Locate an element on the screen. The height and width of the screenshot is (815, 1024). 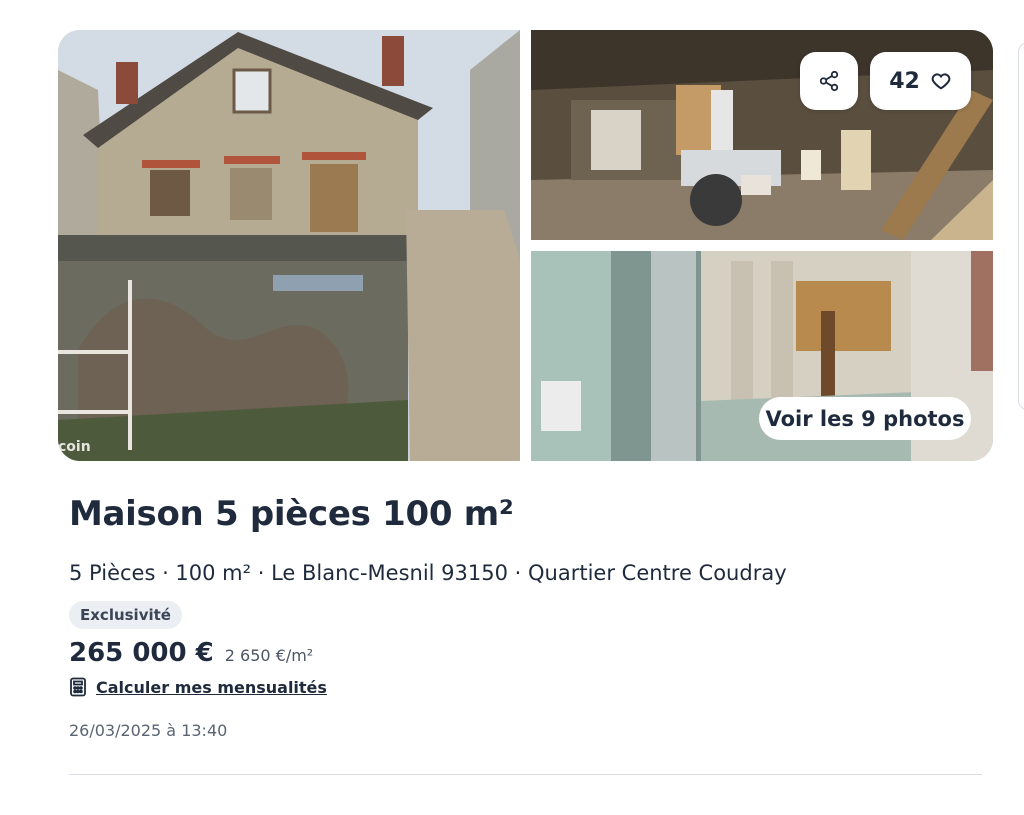
favorite-button: 42 is located at coordinates (920, 81).